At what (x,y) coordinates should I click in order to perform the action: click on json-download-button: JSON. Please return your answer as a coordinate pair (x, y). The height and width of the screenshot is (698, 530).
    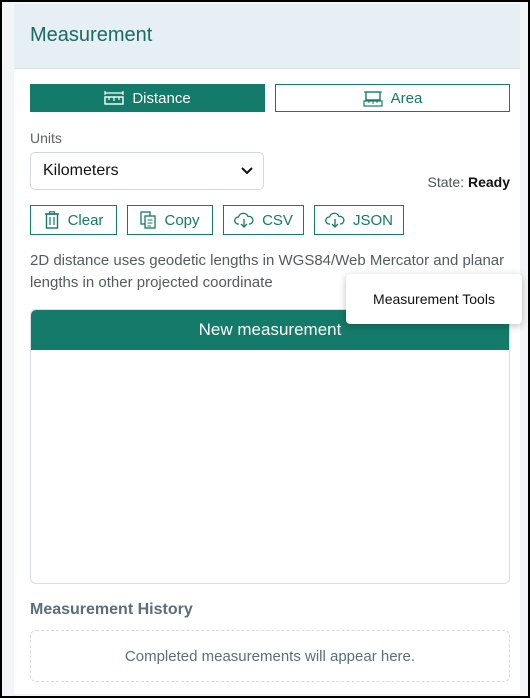
    Looking at the image, I should click on (359, 220).